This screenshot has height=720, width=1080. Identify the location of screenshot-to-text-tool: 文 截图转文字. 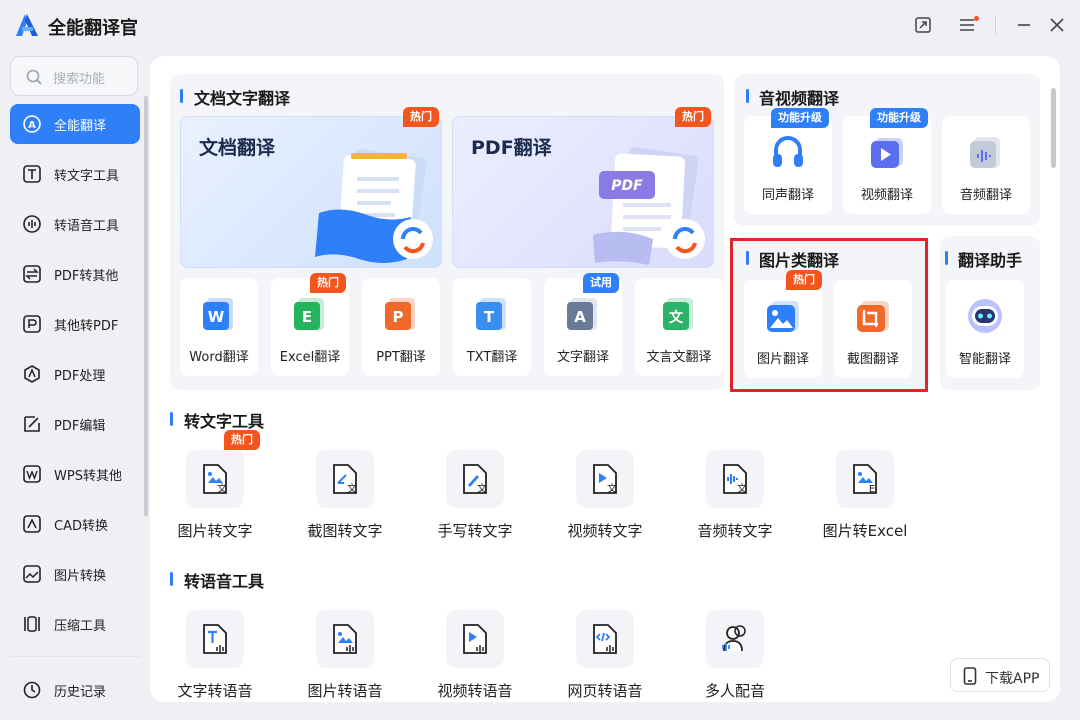
(345, 500).